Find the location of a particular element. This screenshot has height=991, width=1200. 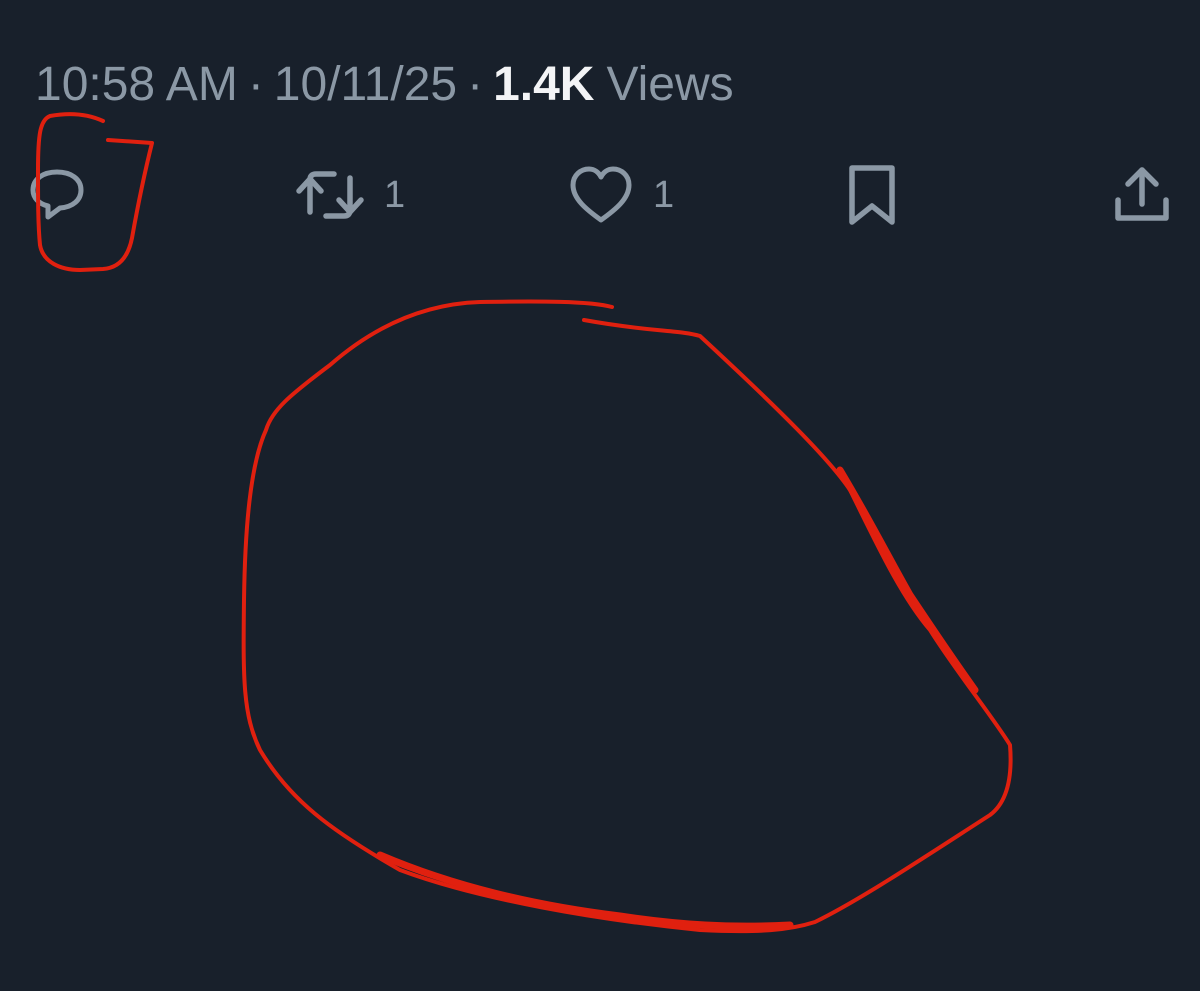

heart-icon is located at coordinates (601, 195).